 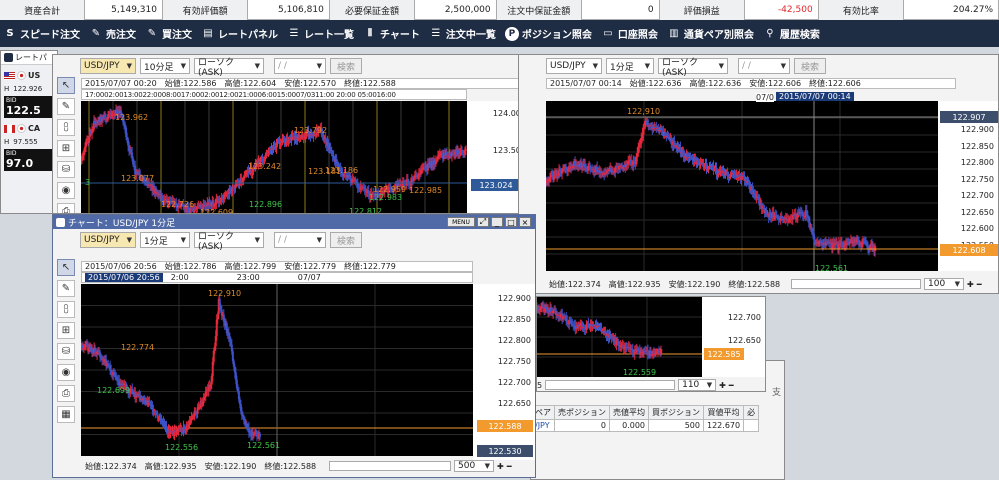 What do you see at coordinates (474, 466) in the screenshot?
I see `zoom-select: 500 ▼` at bounding box center [474, 466].